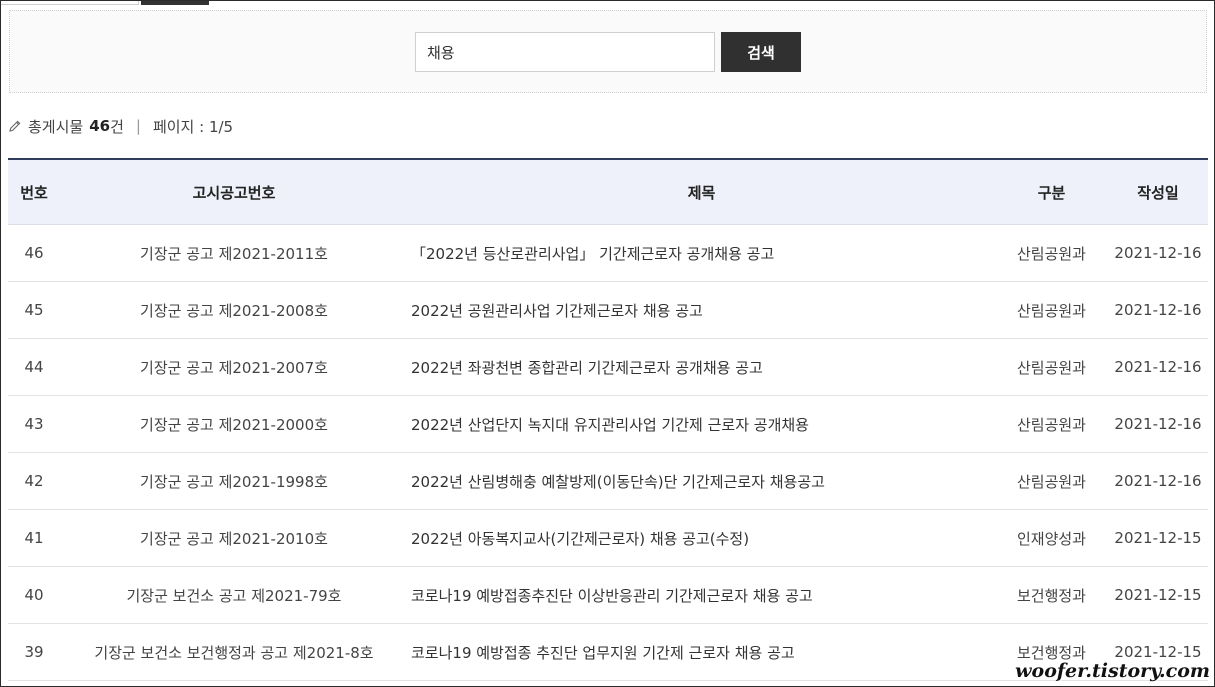 The height and width of the screenshot is (687, 1215). Describe the element at coordinates (234, 310) in the screenshot. I see `row-notice: 기장군 공고 제2021-2008호` at that location.